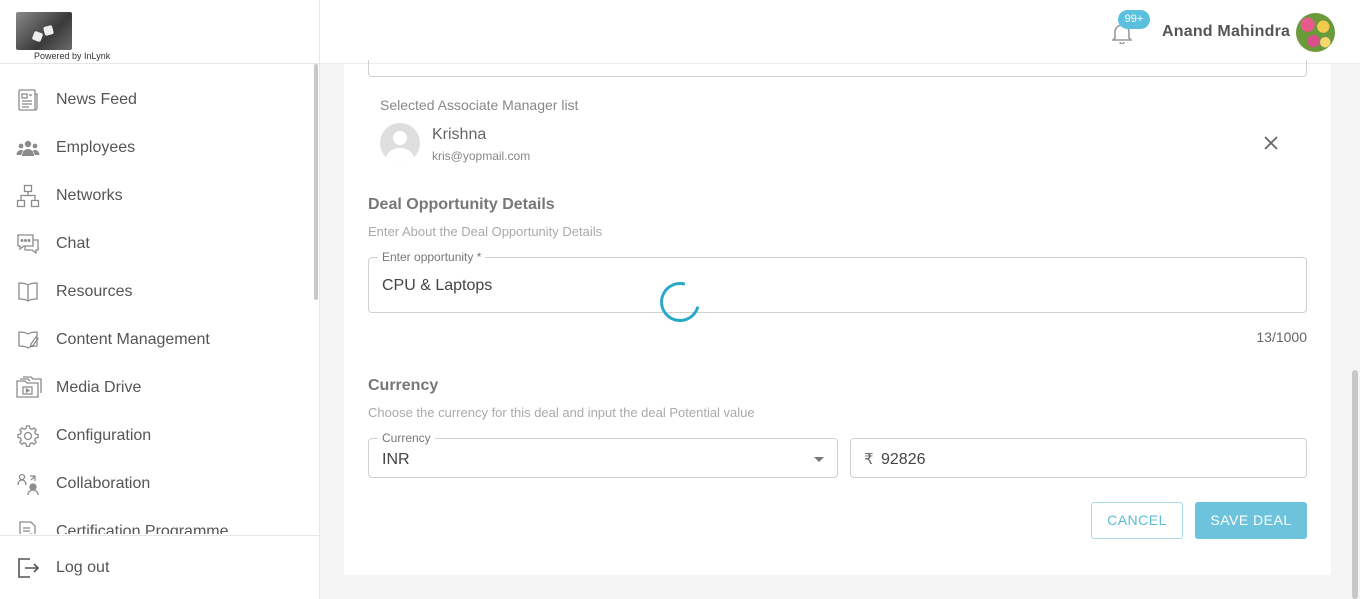 Image resolution: width=1360 pixels, height=599 pixels. I want to click on manager-email: kris@yopmail.com, so click(481, 156).